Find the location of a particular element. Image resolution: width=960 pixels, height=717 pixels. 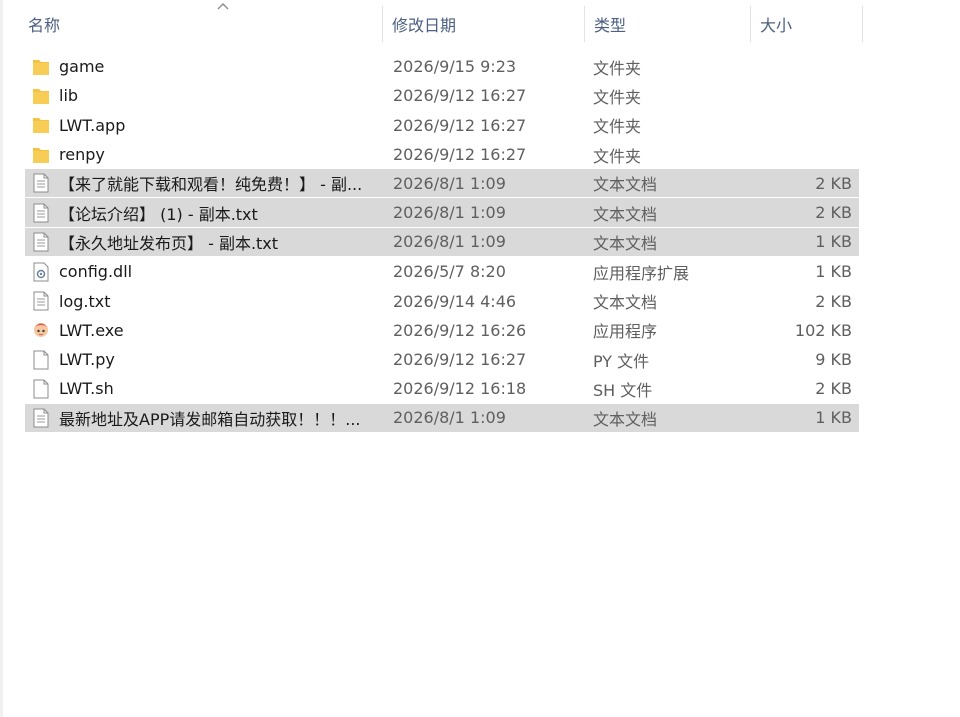

file-size: 102 KB is located at coordinates (823, 330).